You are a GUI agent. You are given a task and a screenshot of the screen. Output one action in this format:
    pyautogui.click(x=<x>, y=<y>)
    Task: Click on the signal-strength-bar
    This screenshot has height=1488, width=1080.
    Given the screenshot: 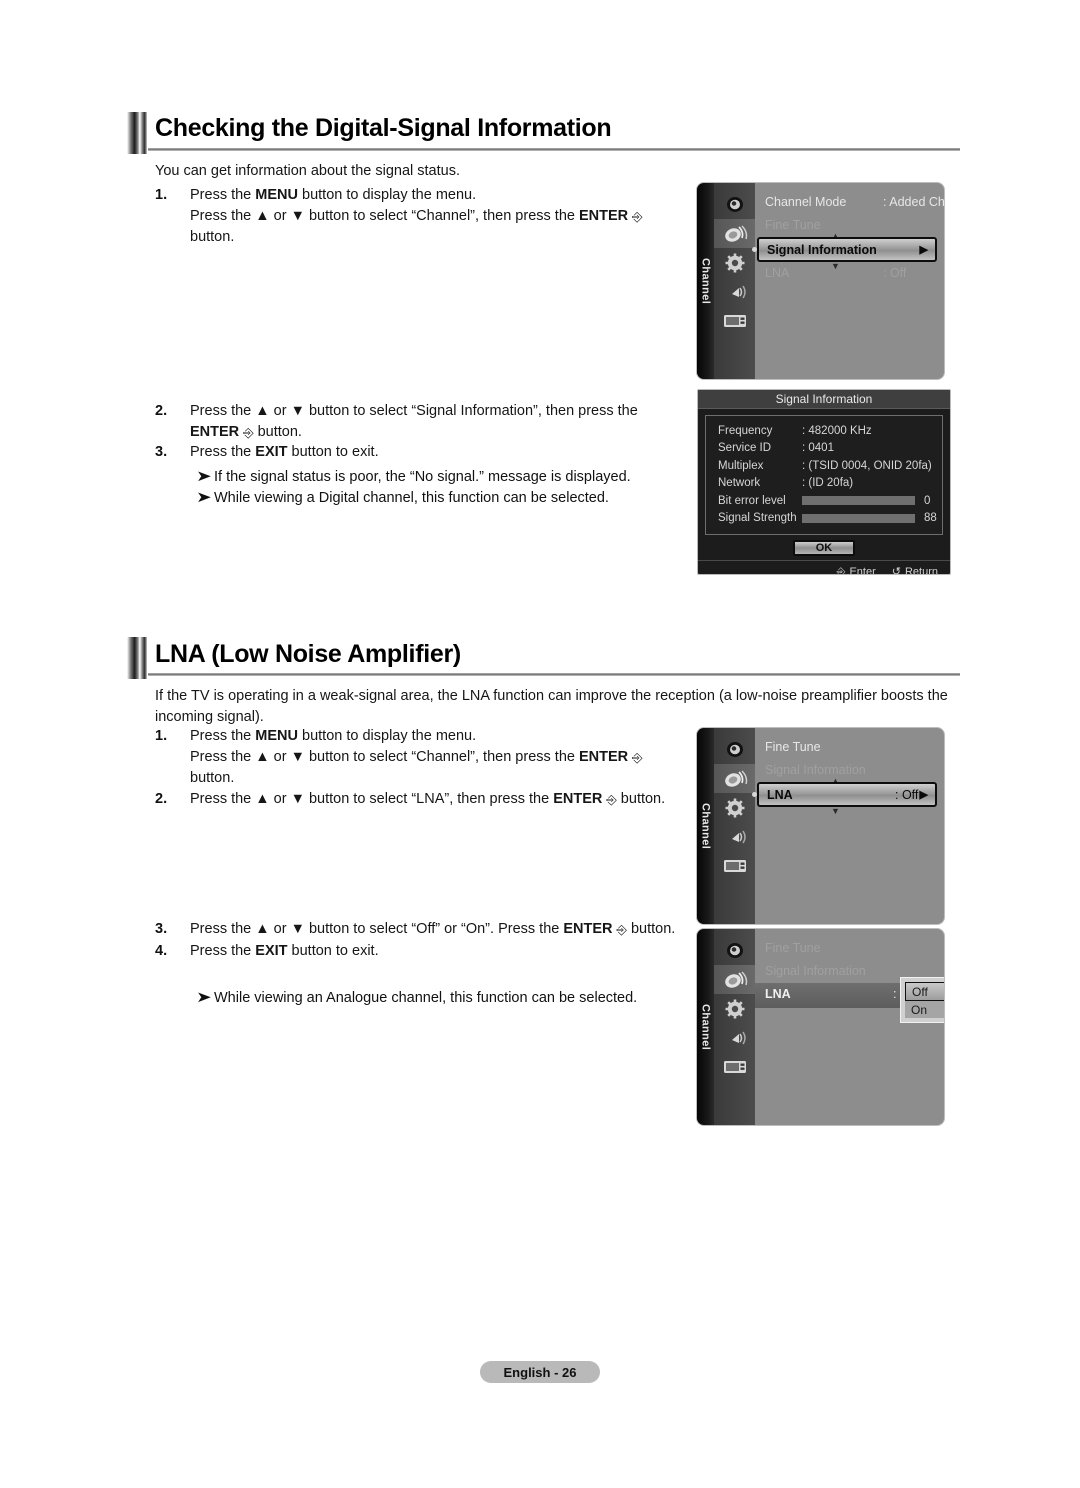 What is the action you would take?
    pyautogui.click(x=858, y=518)
    